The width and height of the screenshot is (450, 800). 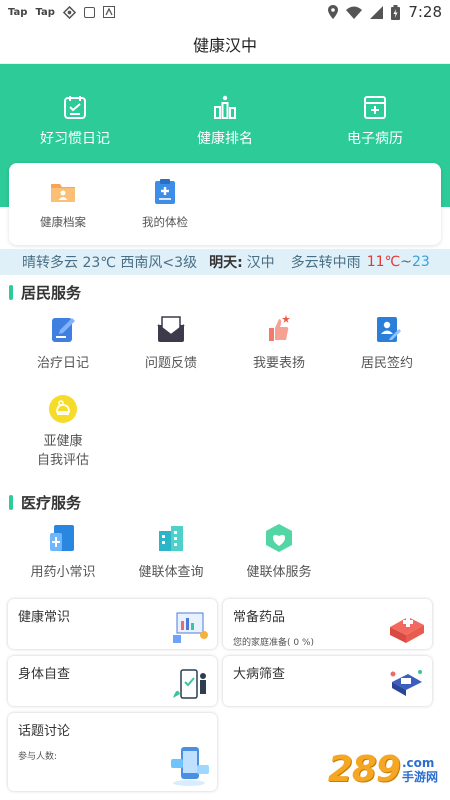 I want to click on health-file-icon, so click(x=63, y=193).